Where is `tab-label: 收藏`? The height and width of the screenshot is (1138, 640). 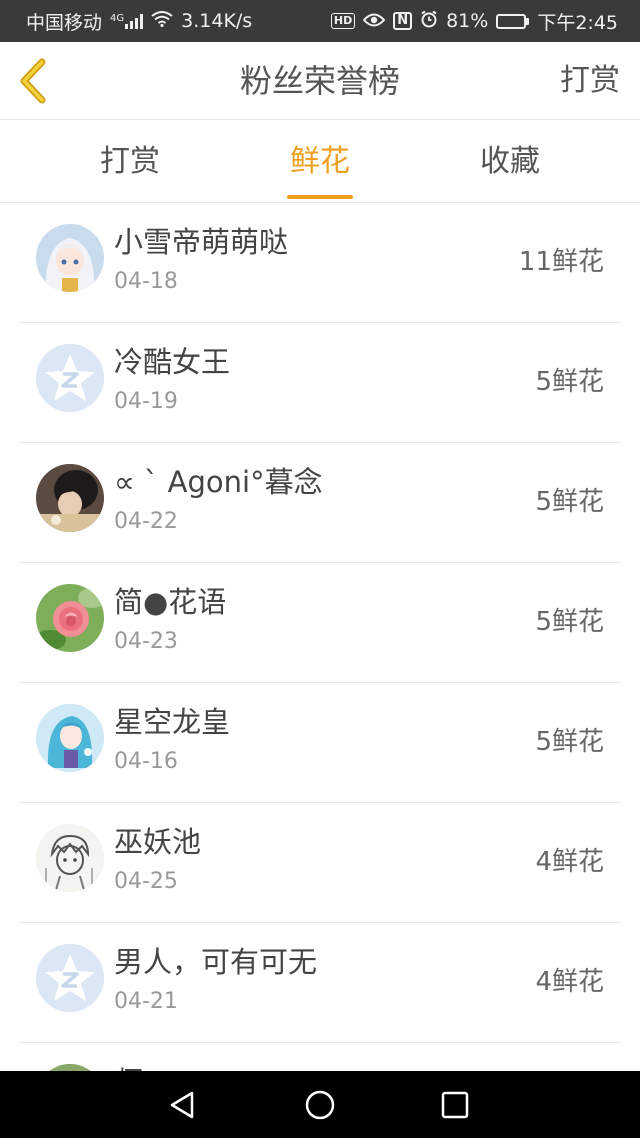 tab-label: 收藏 is located at coordinates (510, 161).